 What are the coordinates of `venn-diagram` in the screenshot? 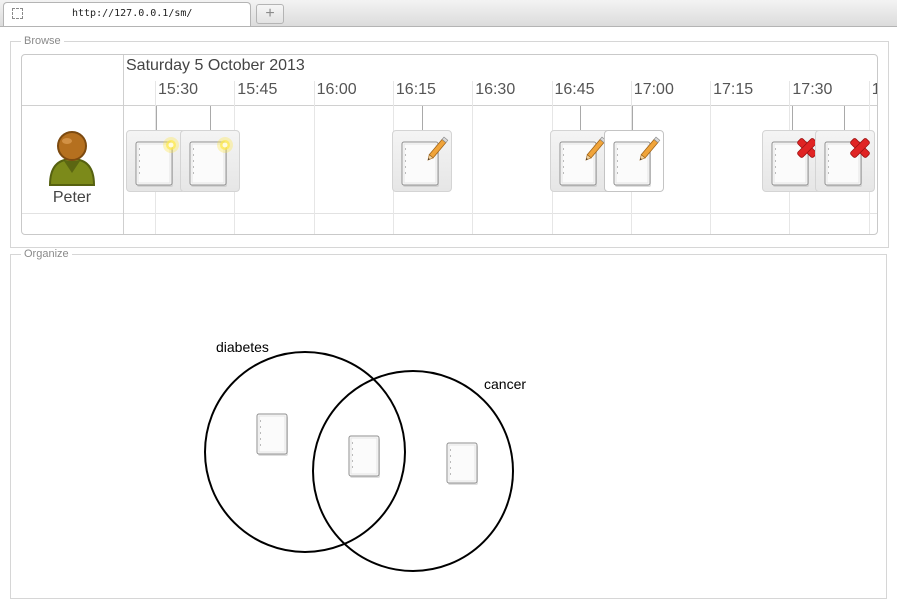 It's located at (359, 461).